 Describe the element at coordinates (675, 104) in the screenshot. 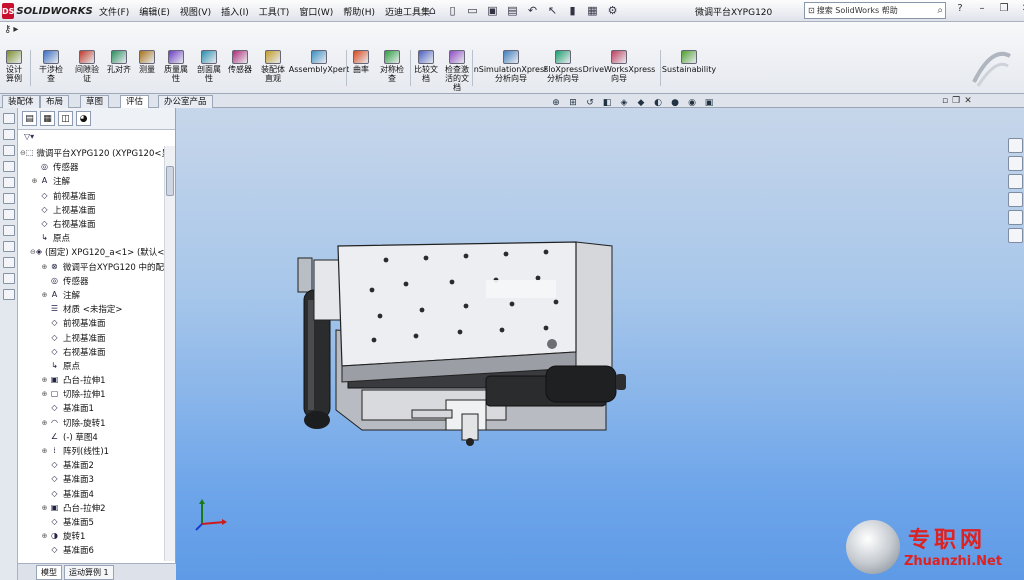

I see `edit-appearance-icon: ●` at that location.